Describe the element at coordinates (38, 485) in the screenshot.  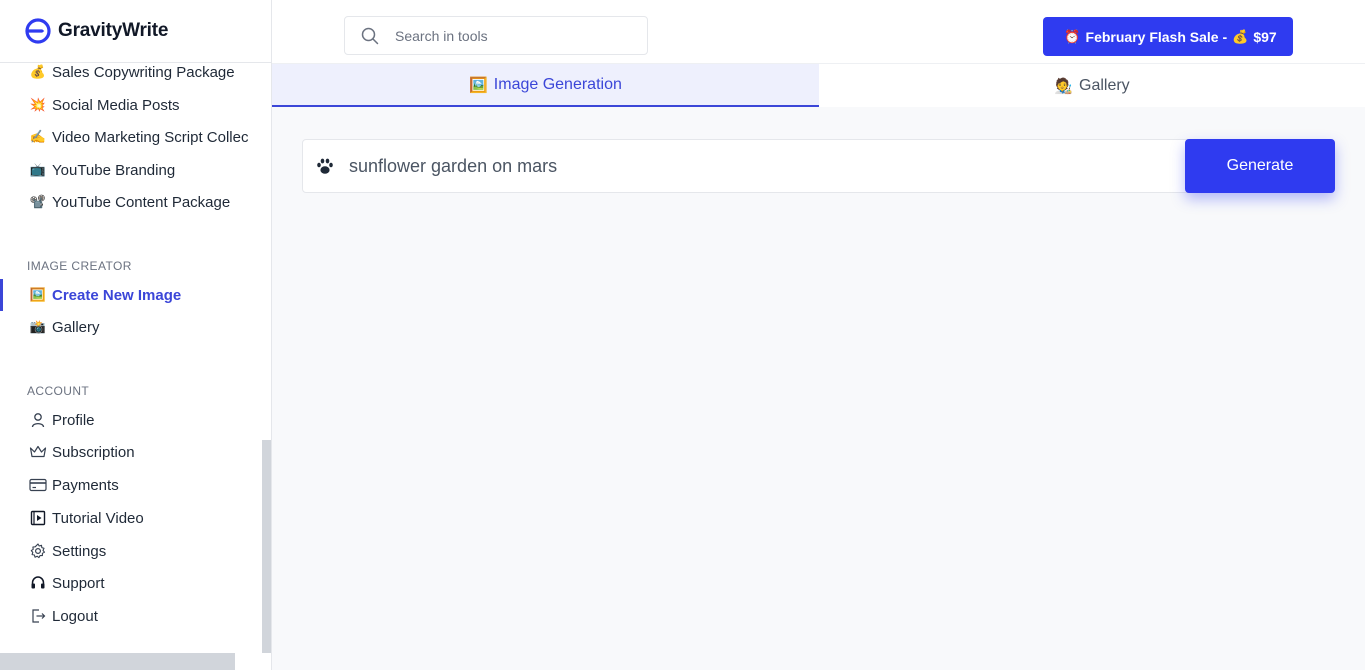
I see `credit-card-icon` at that location.